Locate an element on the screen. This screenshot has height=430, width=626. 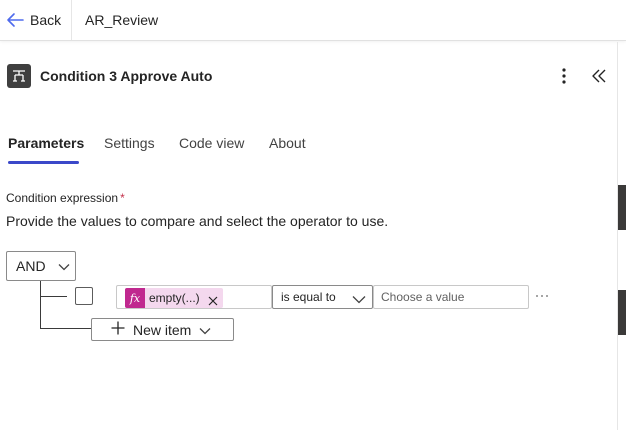
new-item-label: New item is located at coordinates (162, 329).